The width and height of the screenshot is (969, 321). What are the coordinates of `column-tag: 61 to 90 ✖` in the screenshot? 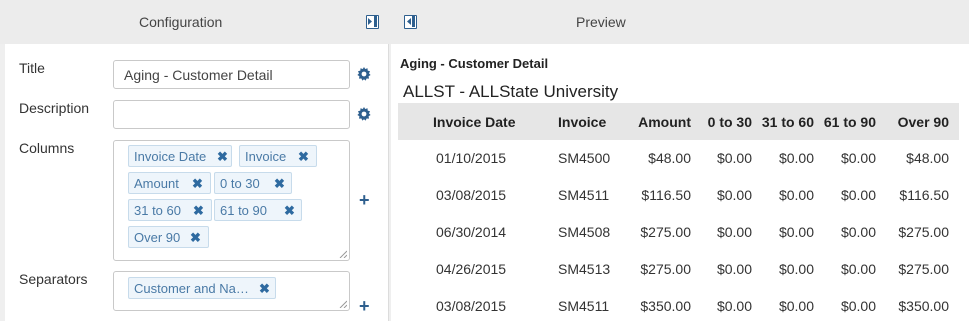 It's located at (258, 210).